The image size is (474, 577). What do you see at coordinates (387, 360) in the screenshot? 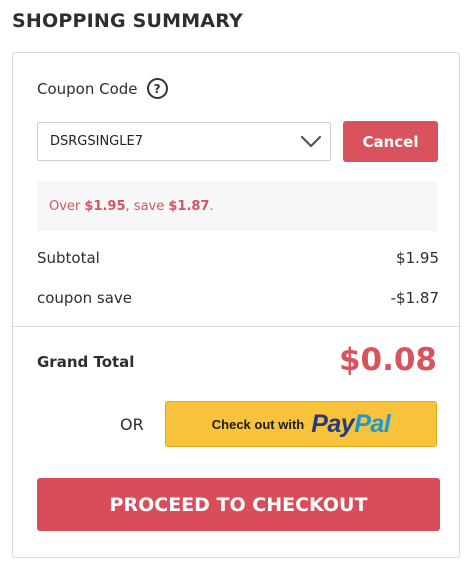
I see `grand-total-value: $0.08` at bounding box center [387, 360].